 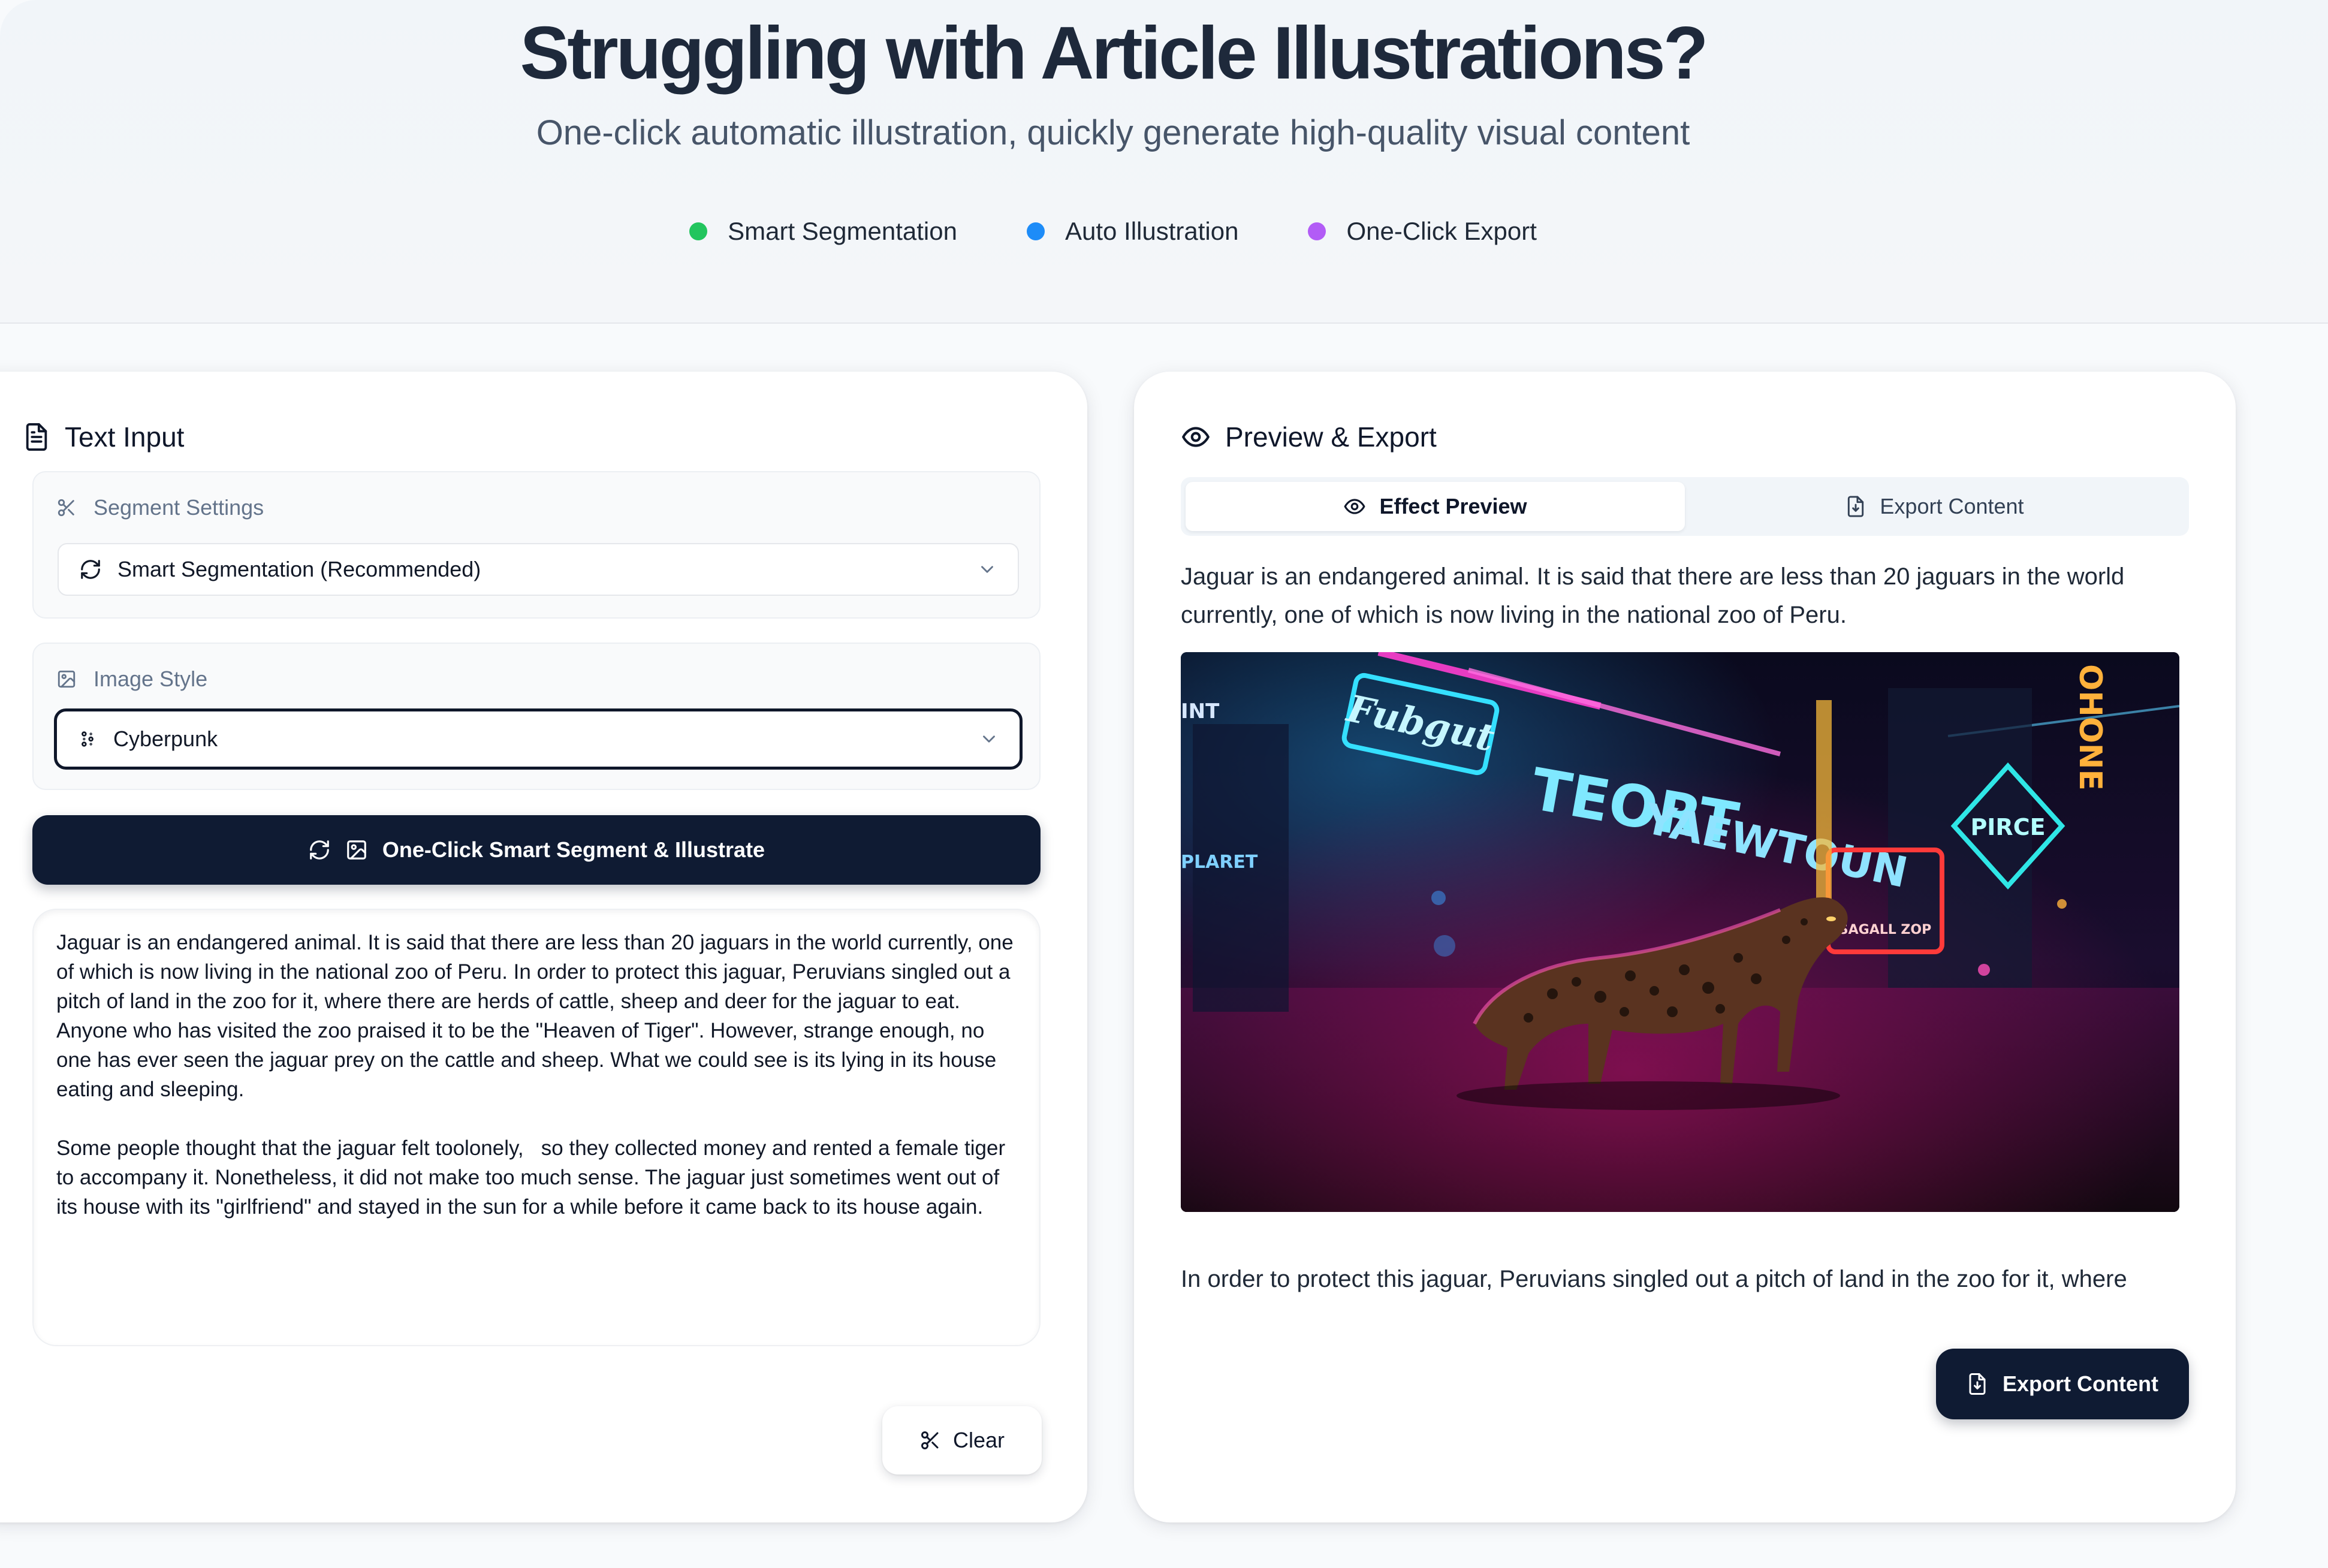 I want to click on segment-illustrate-button: One-Click Smart Segment & Illustrate, so click(x=536, y=850).